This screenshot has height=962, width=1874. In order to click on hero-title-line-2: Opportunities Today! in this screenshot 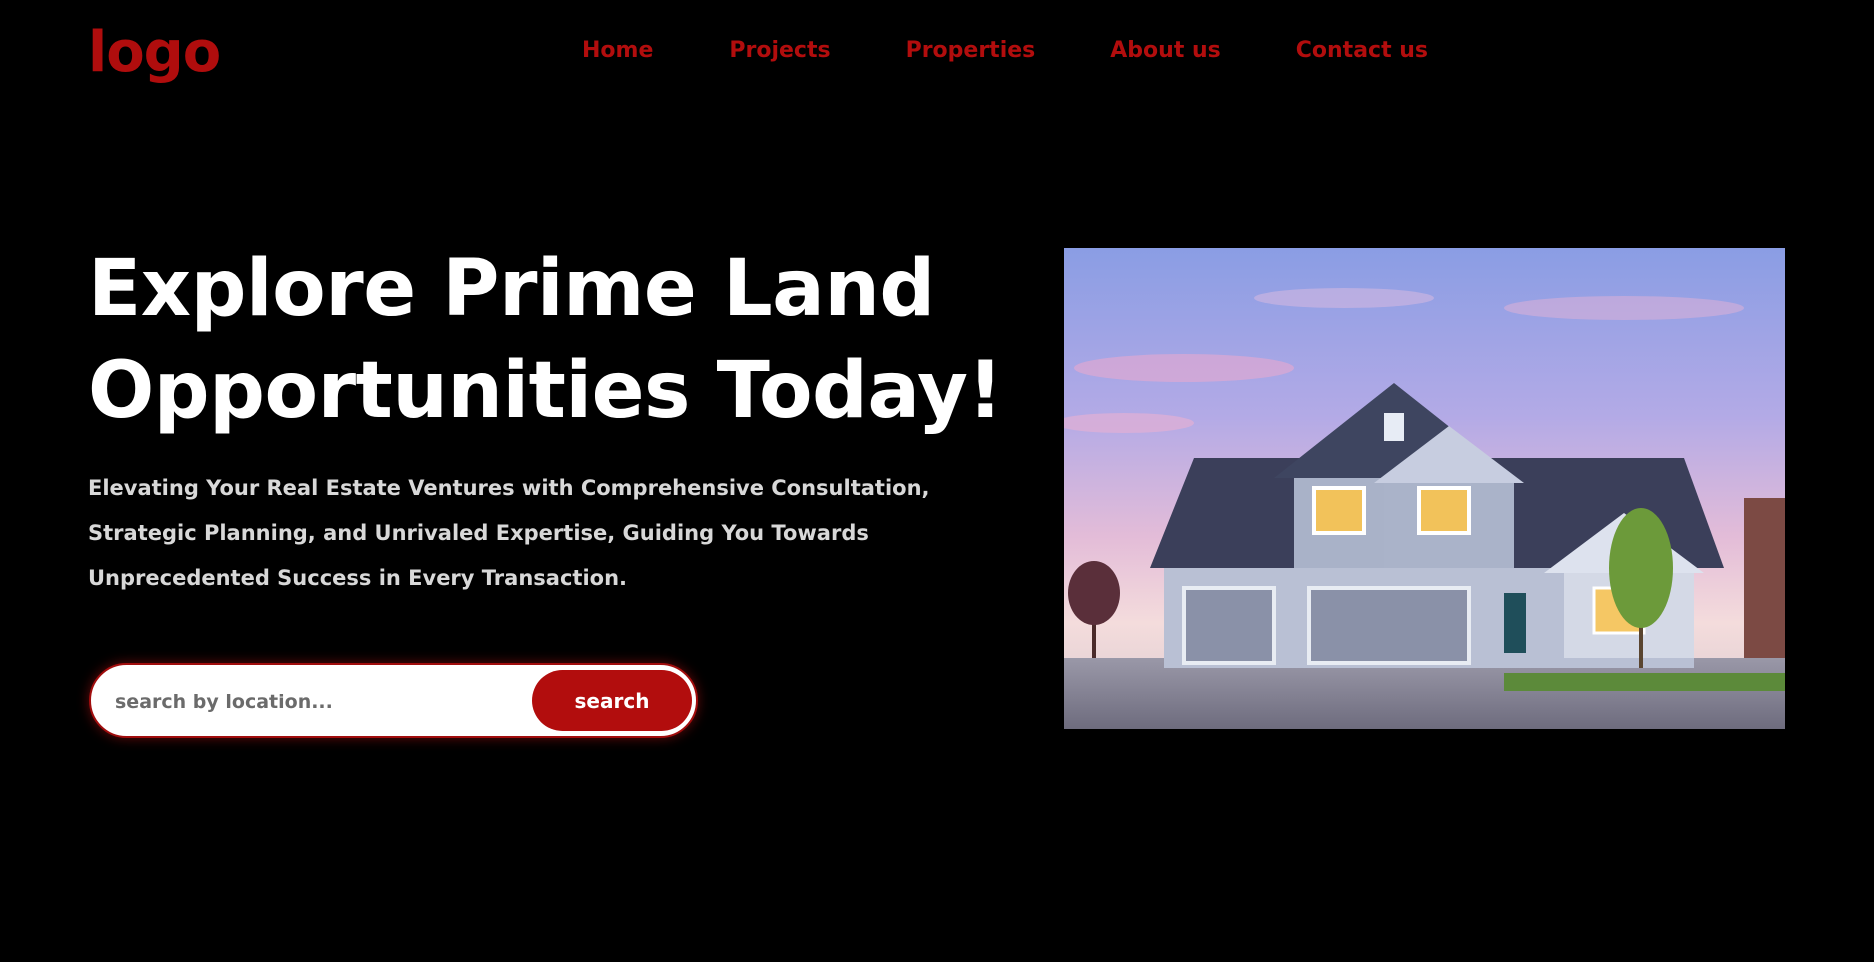, I will do `click(545, 391)`.